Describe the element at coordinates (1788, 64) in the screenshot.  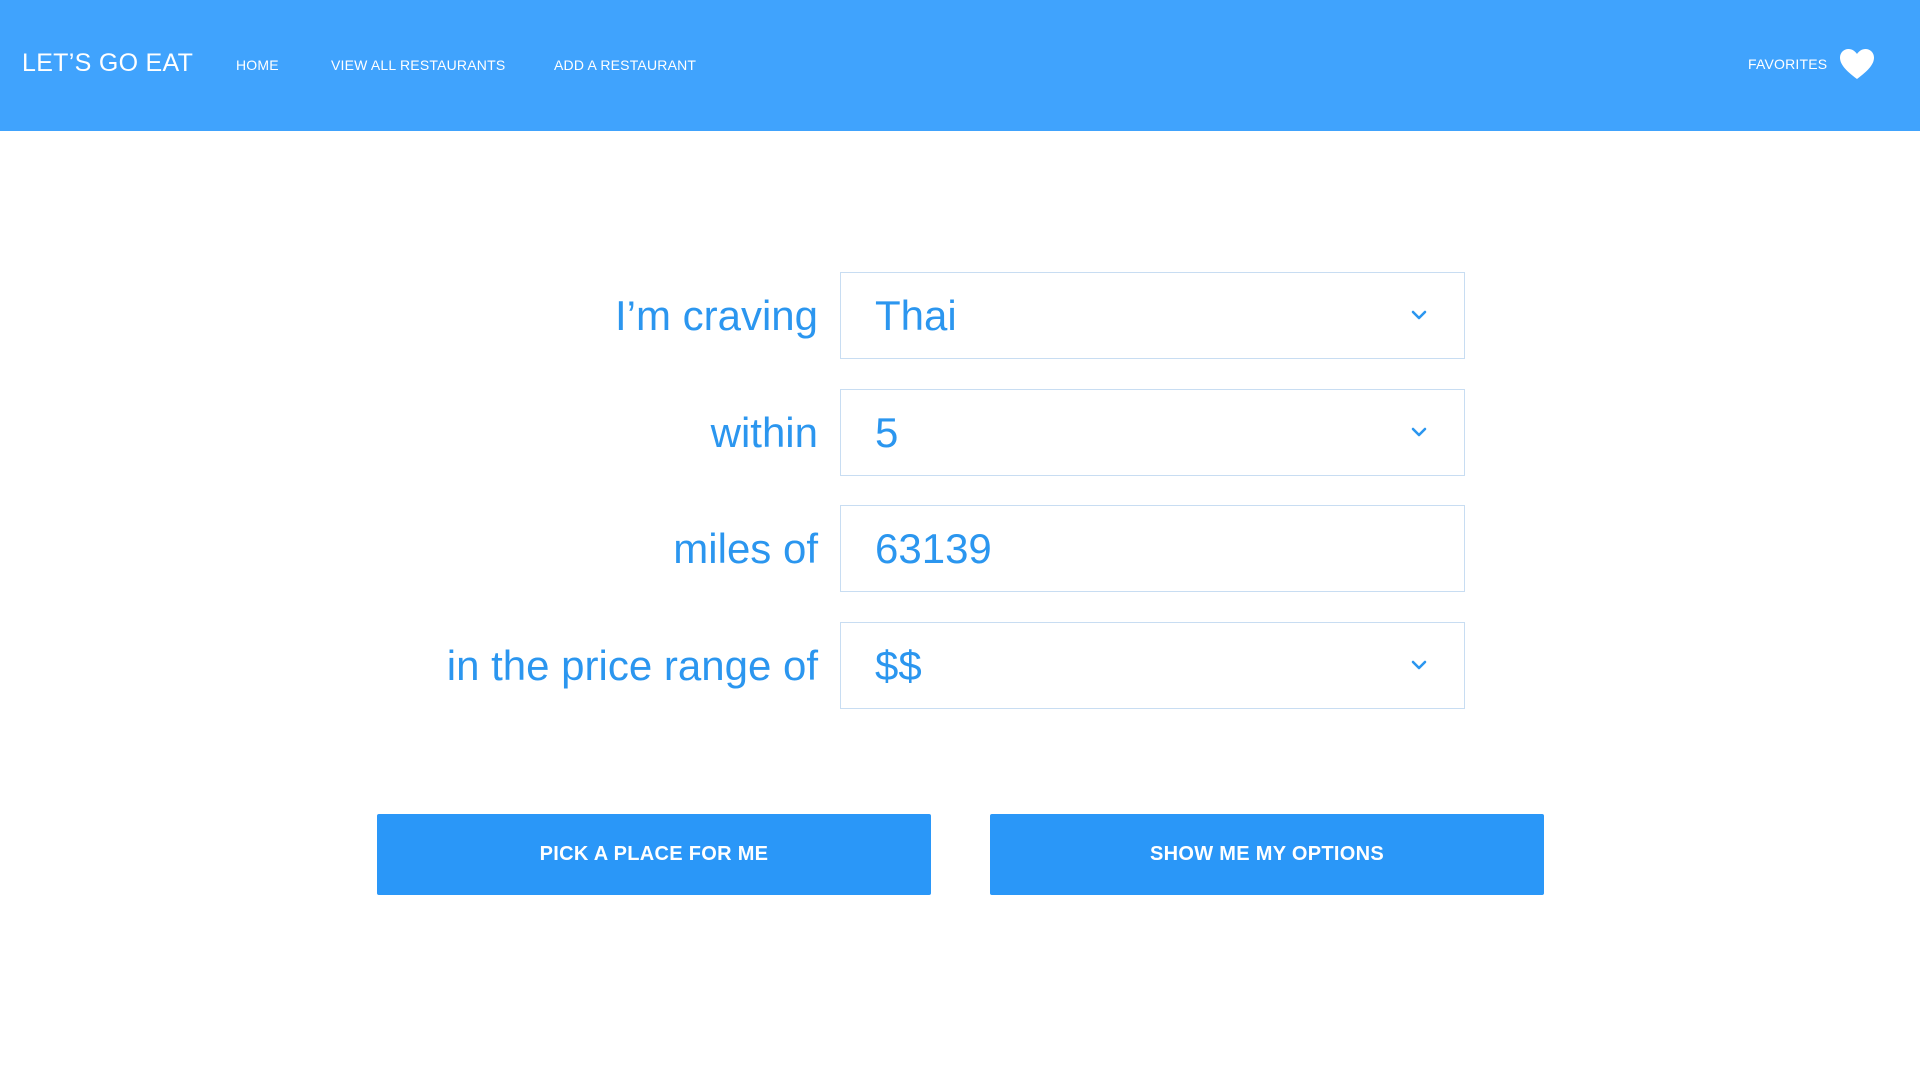
I see `favorites-label: FAVORITES` at that location.